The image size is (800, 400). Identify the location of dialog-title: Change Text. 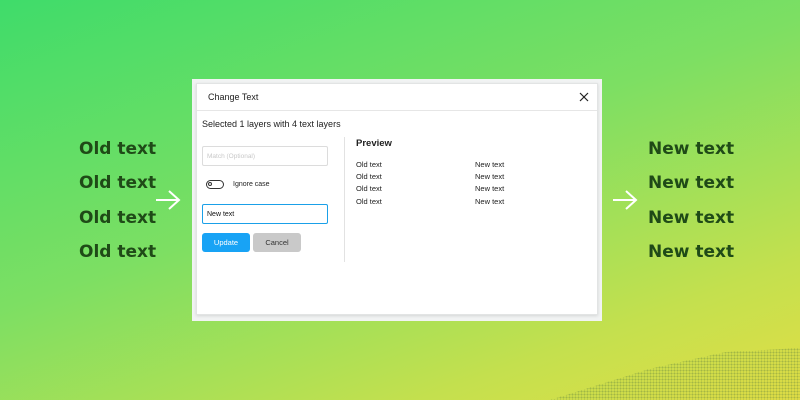
(233, 97).